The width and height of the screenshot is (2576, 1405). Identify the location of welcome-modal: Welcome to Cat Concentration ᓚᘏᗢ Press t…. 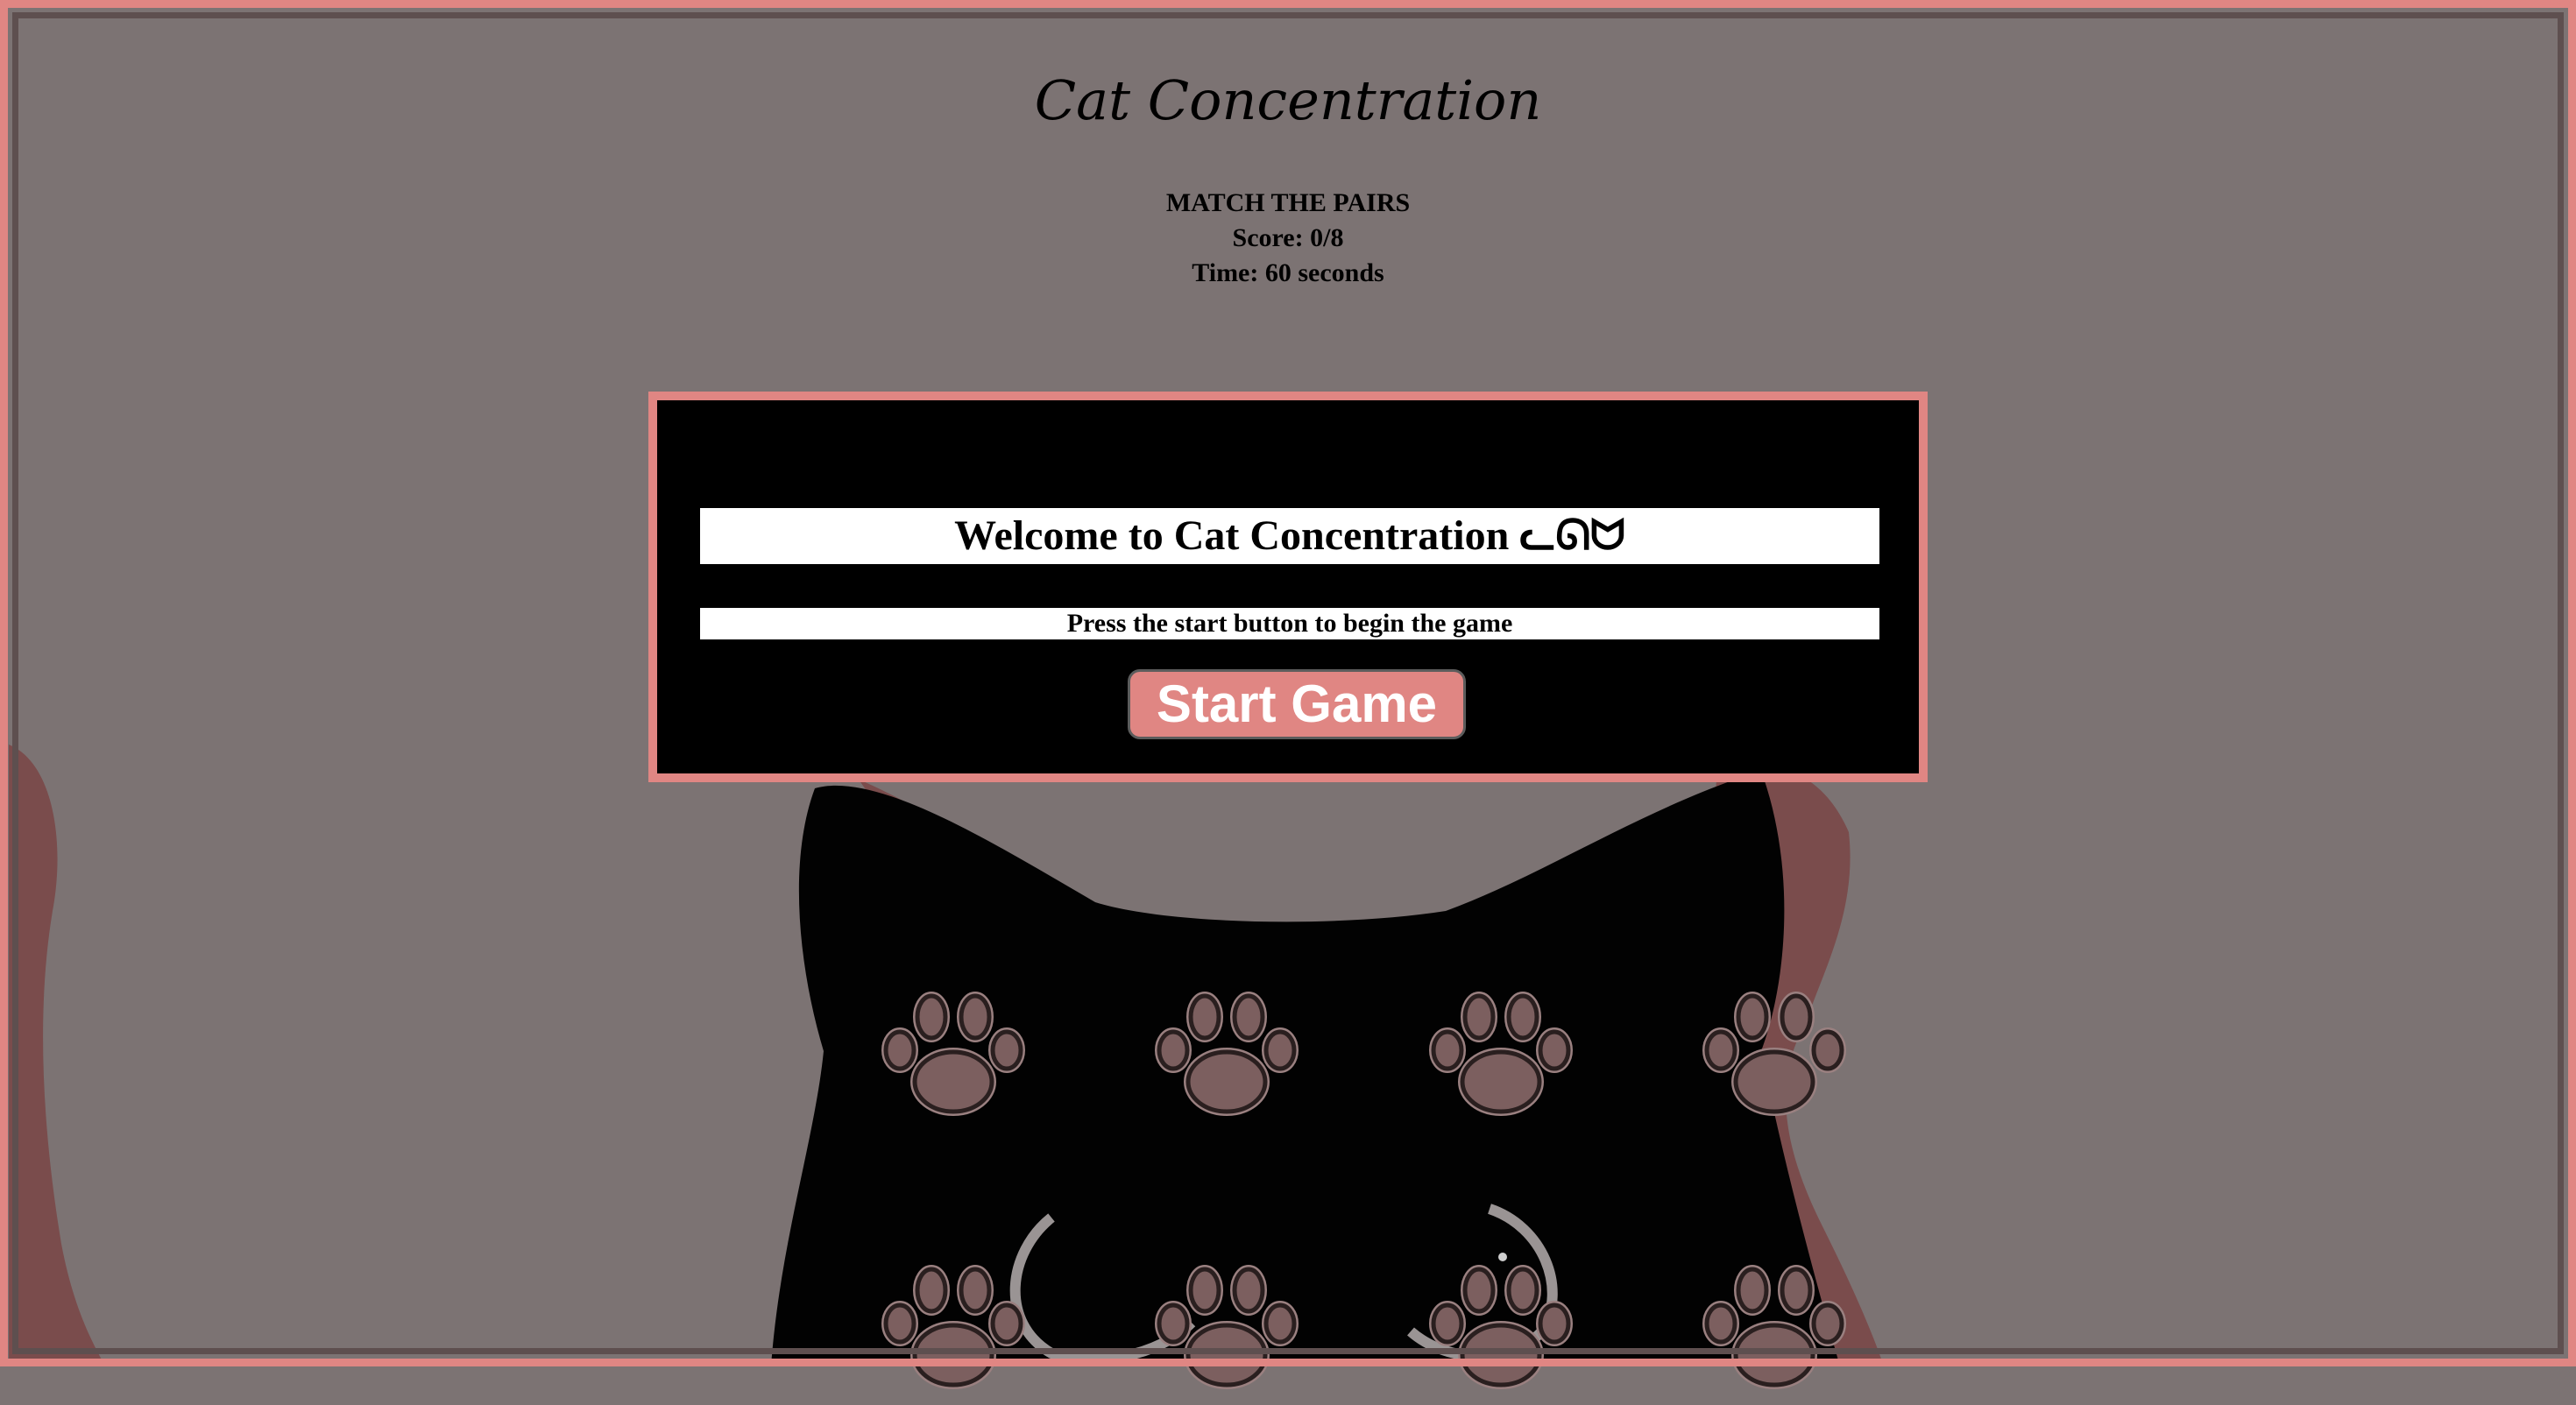
(1288, 587).